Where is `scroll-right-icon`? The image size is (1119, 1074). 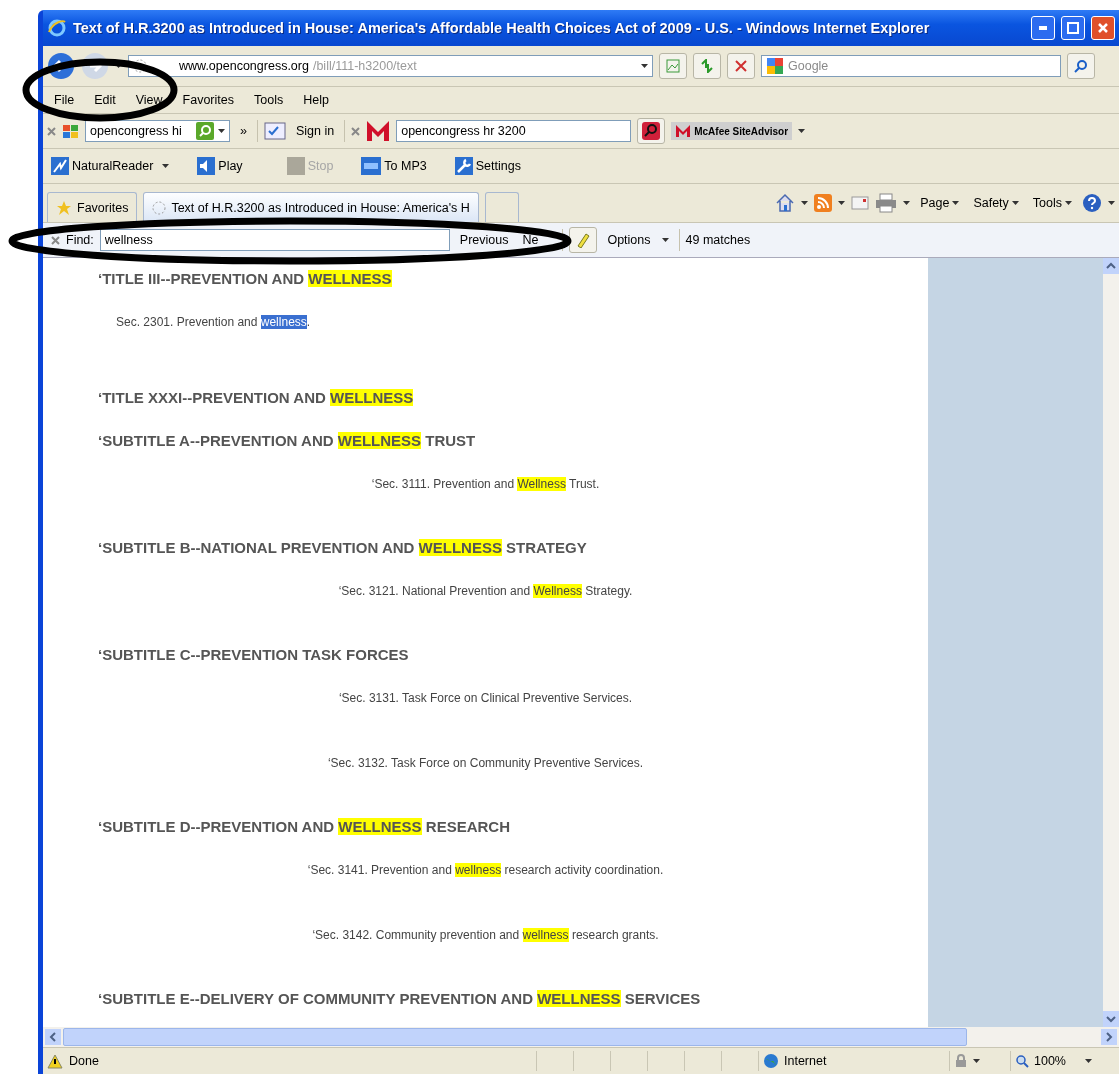
scroll-right-icon is located at coordinates (1109, 1037).